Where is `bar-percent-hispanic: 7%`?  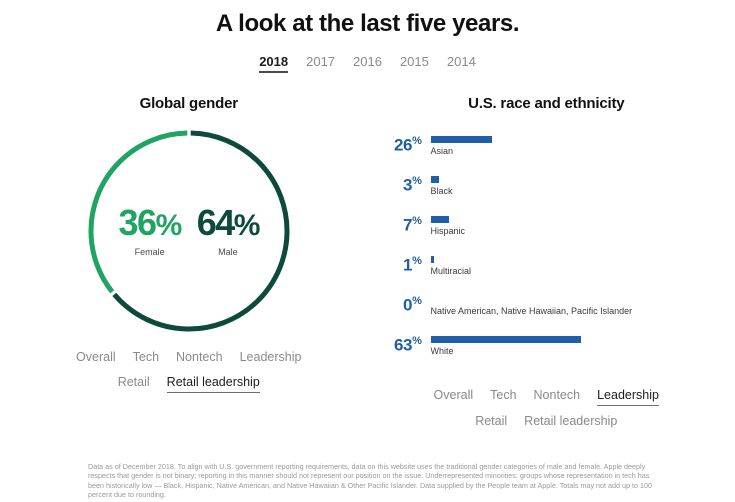 bar-percent-hispanic: 7% is located at coordinates (412, 225).